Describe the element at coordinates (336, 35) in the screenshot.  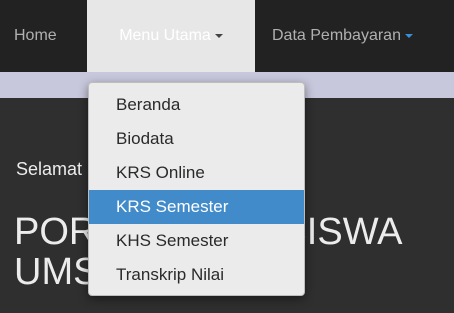
I see `nav-data-pembayaran-label: Data Pembayaran` at that location.